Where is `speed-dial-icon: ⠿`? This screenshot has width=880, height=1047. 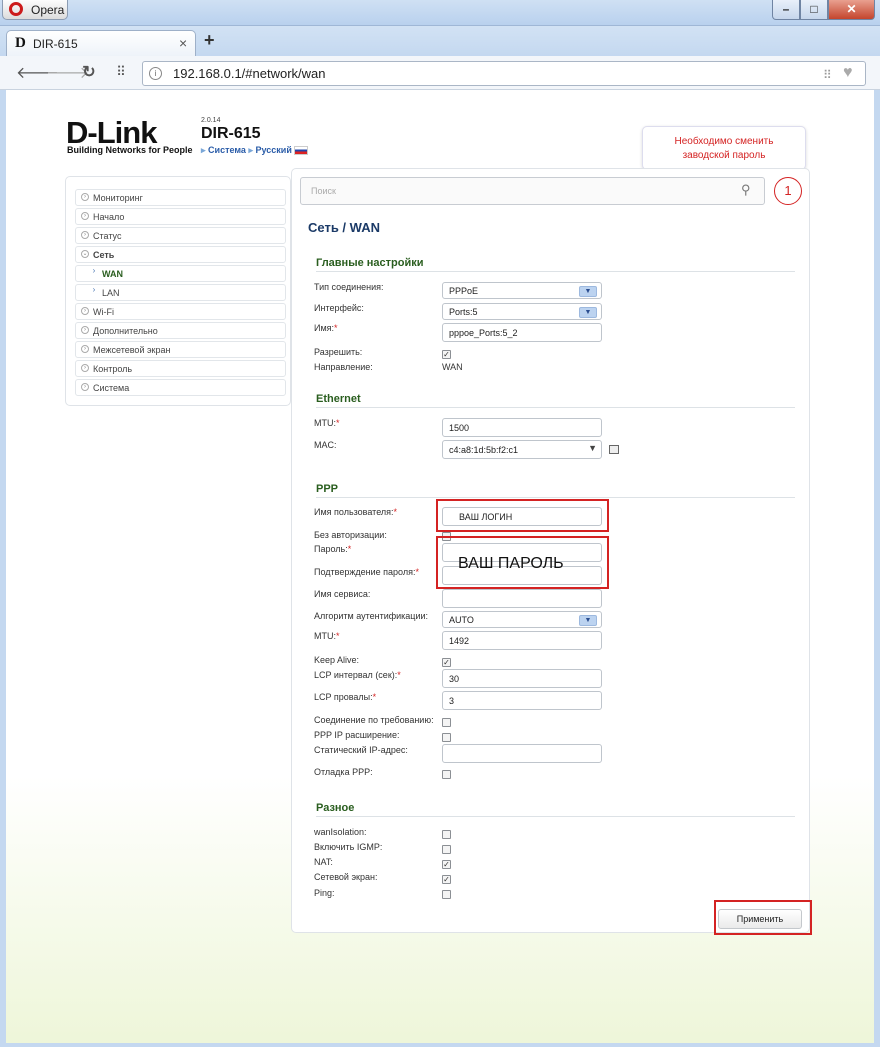
speed-dial-icon: ⠿ is located at coordinates (121, 72).